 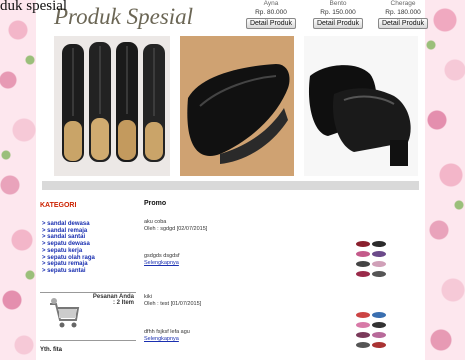 I want to click on product-price: Rp. 80.000, so click(x=271, y=12).